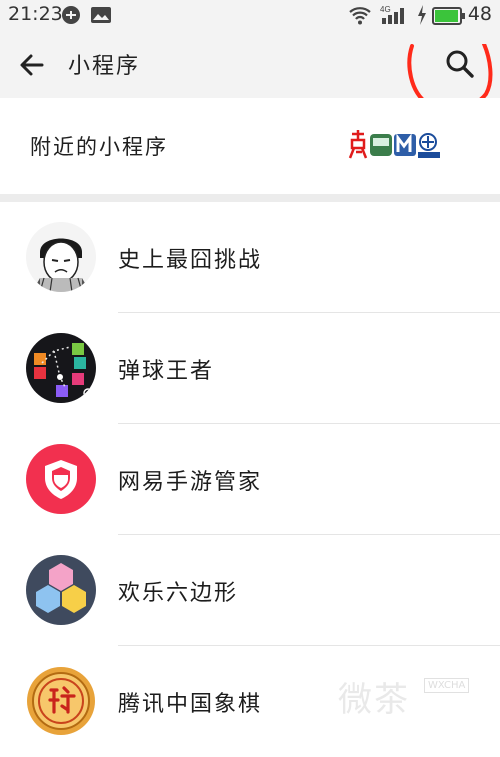  I want to click on battery-icon, so click(449, 18).